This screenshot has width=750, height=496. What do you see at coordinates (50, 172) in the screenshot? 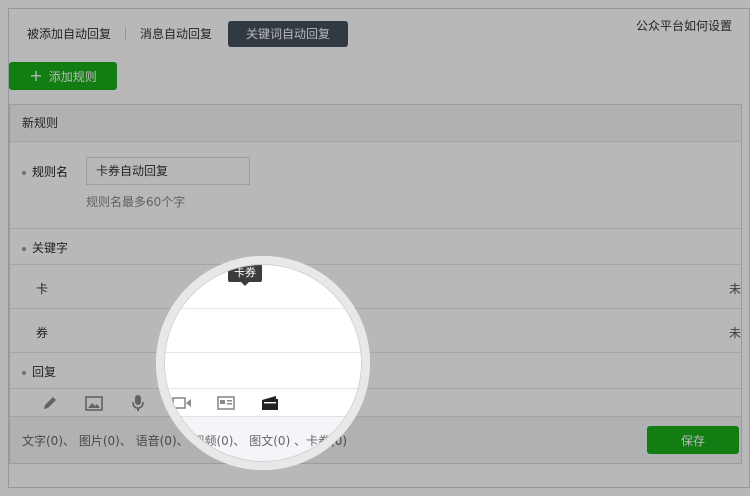
I see `rule-name-label: 规则名` at bounding box center [50, 172].